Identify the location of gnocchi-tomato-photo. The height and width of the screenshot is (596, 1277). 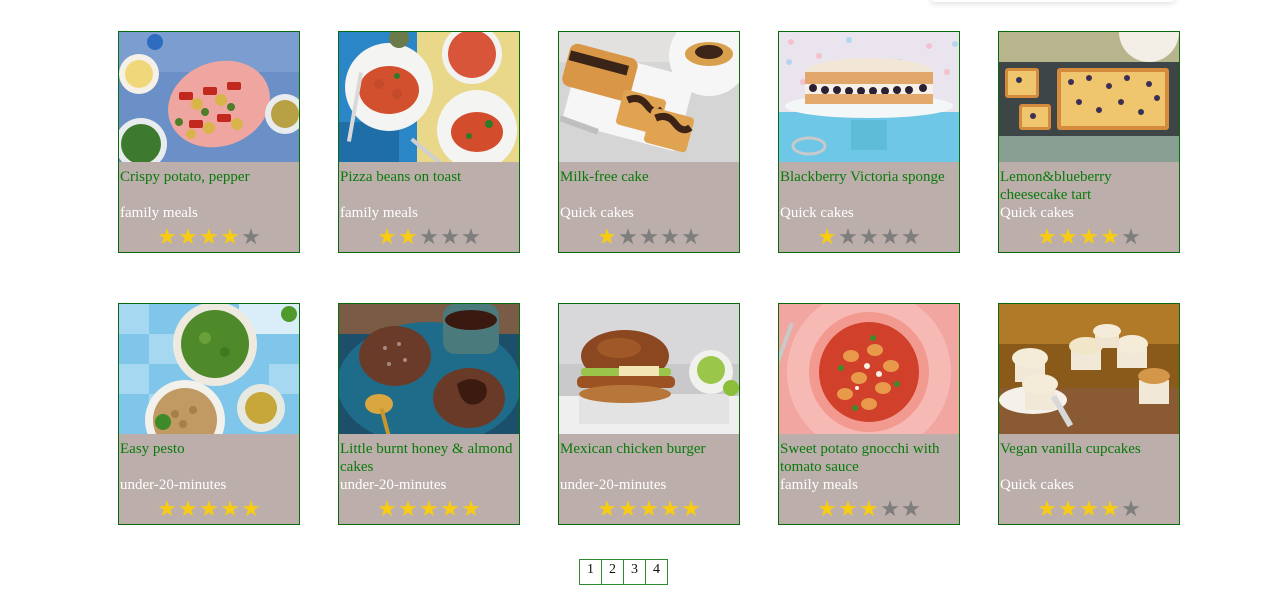
(869, 369).